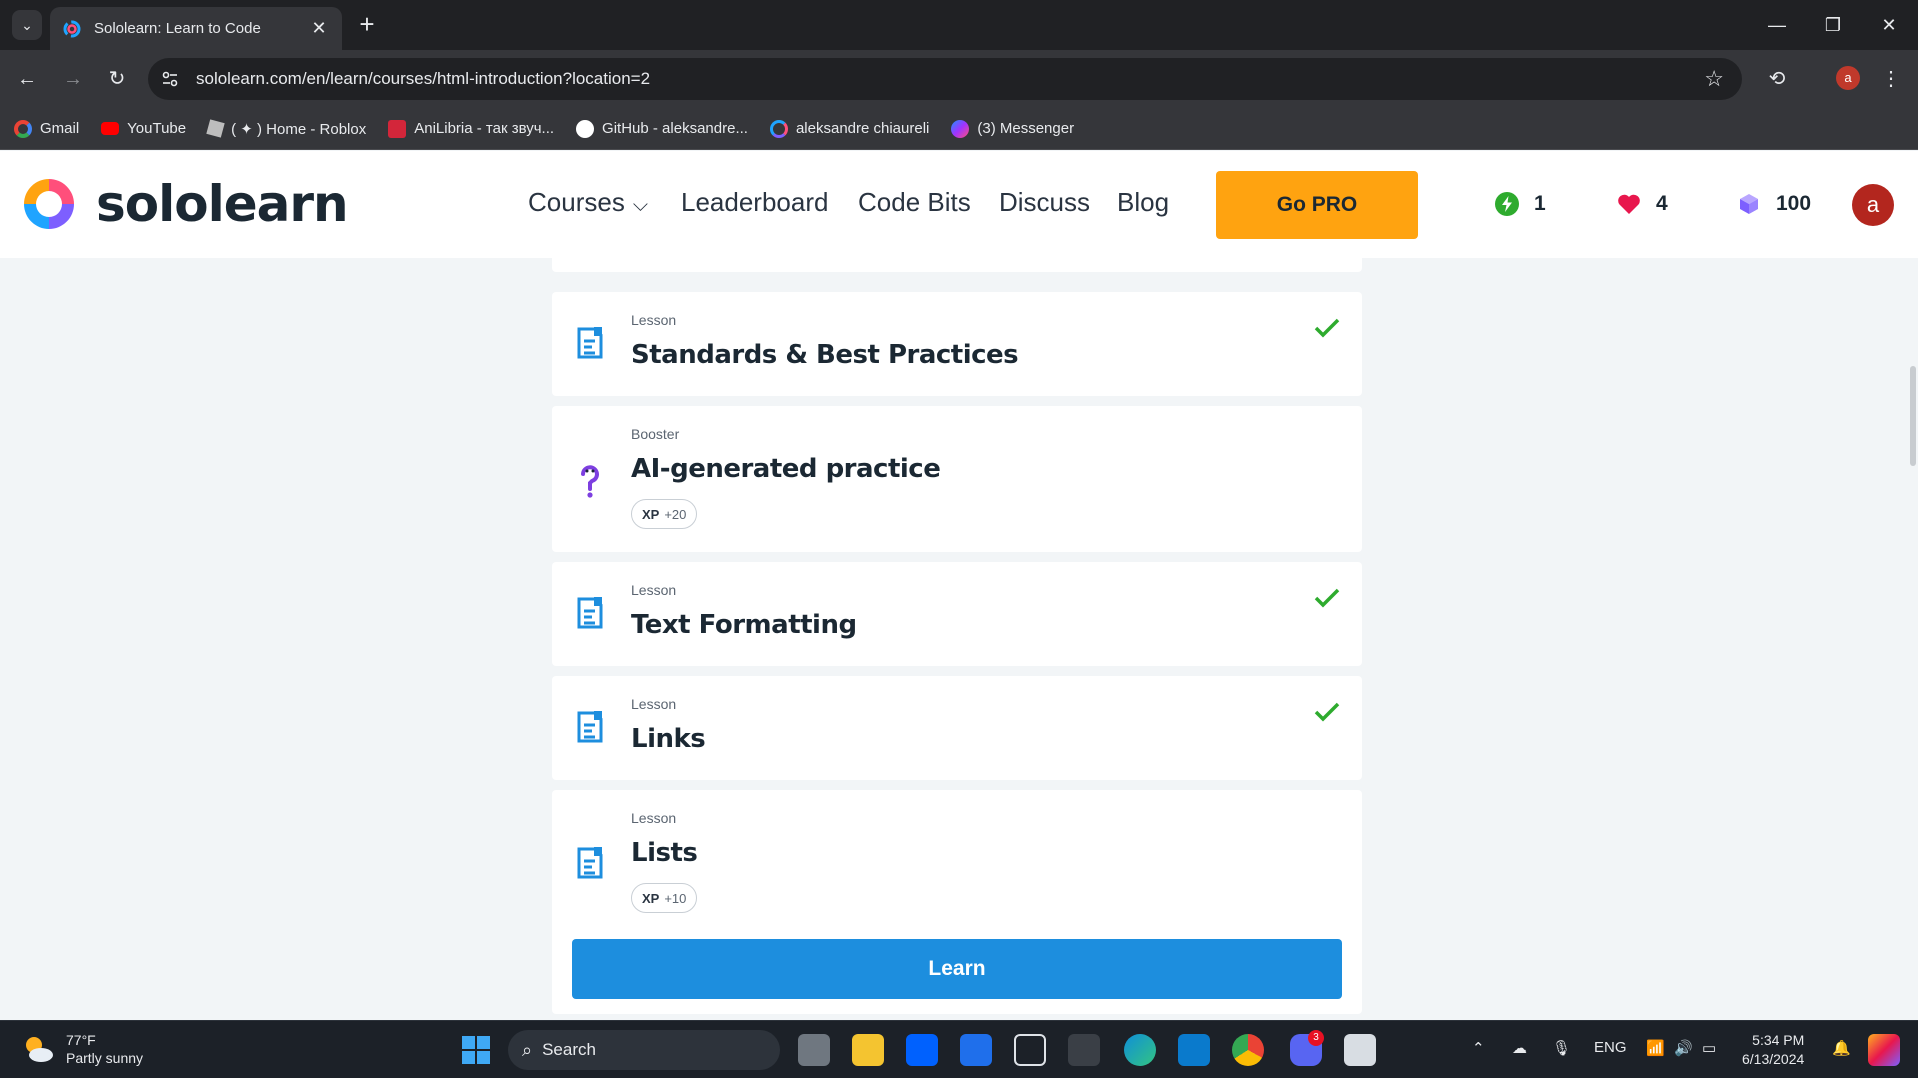 The width and height of the screenshot is (1918, 1078). What do you see at coordinates (23, 128) in the screenshot?
I see `google-icon` at bounding box center [23, 128].